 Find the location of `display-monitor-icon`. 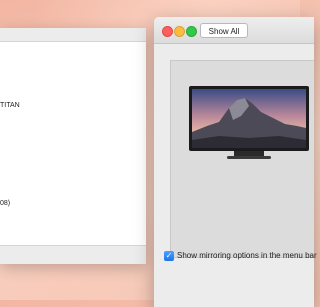

display-monitor-icon is located at coordinates (249, 123).